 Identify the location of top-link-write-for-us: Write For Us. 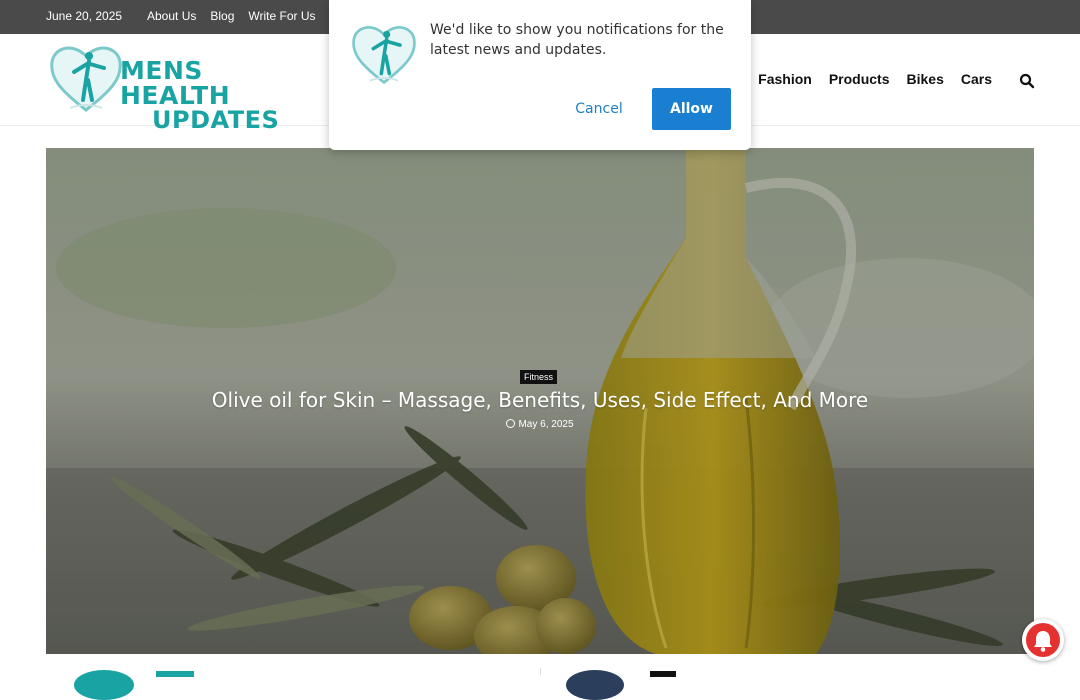
(281, 16).